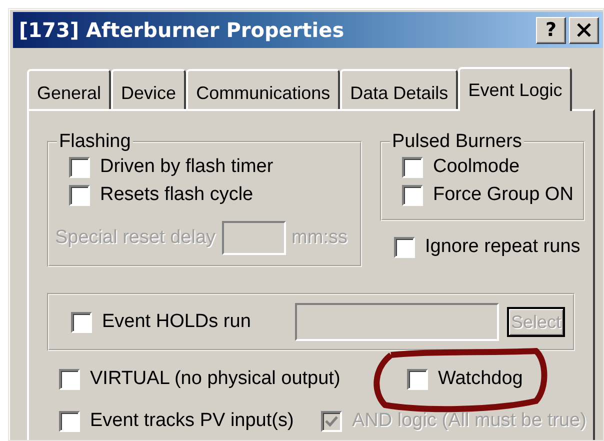 Image resolution: width=604 pixels, height=441 pixels. What do you see at coordinates (399, 89) in the screenshot?
I see `tab: Data Details` at bounding box center [399, 89].